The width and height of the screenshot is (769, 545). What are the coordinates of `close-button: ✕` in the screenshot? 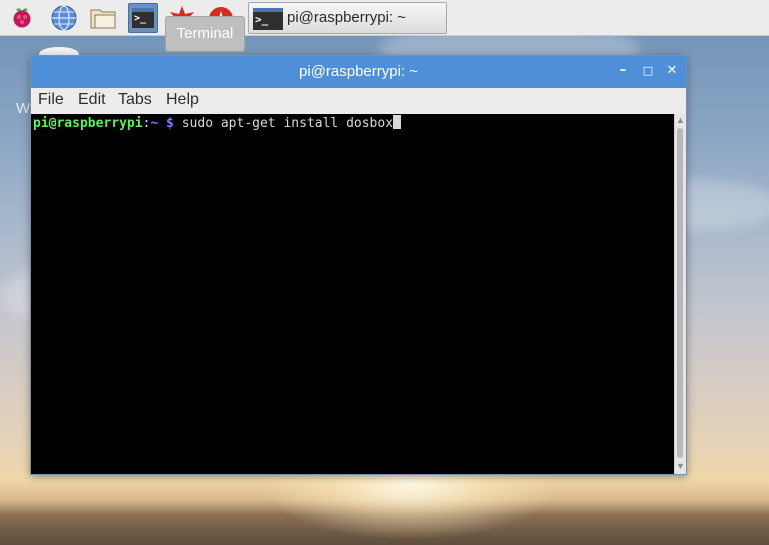 It's located at (672, 71).